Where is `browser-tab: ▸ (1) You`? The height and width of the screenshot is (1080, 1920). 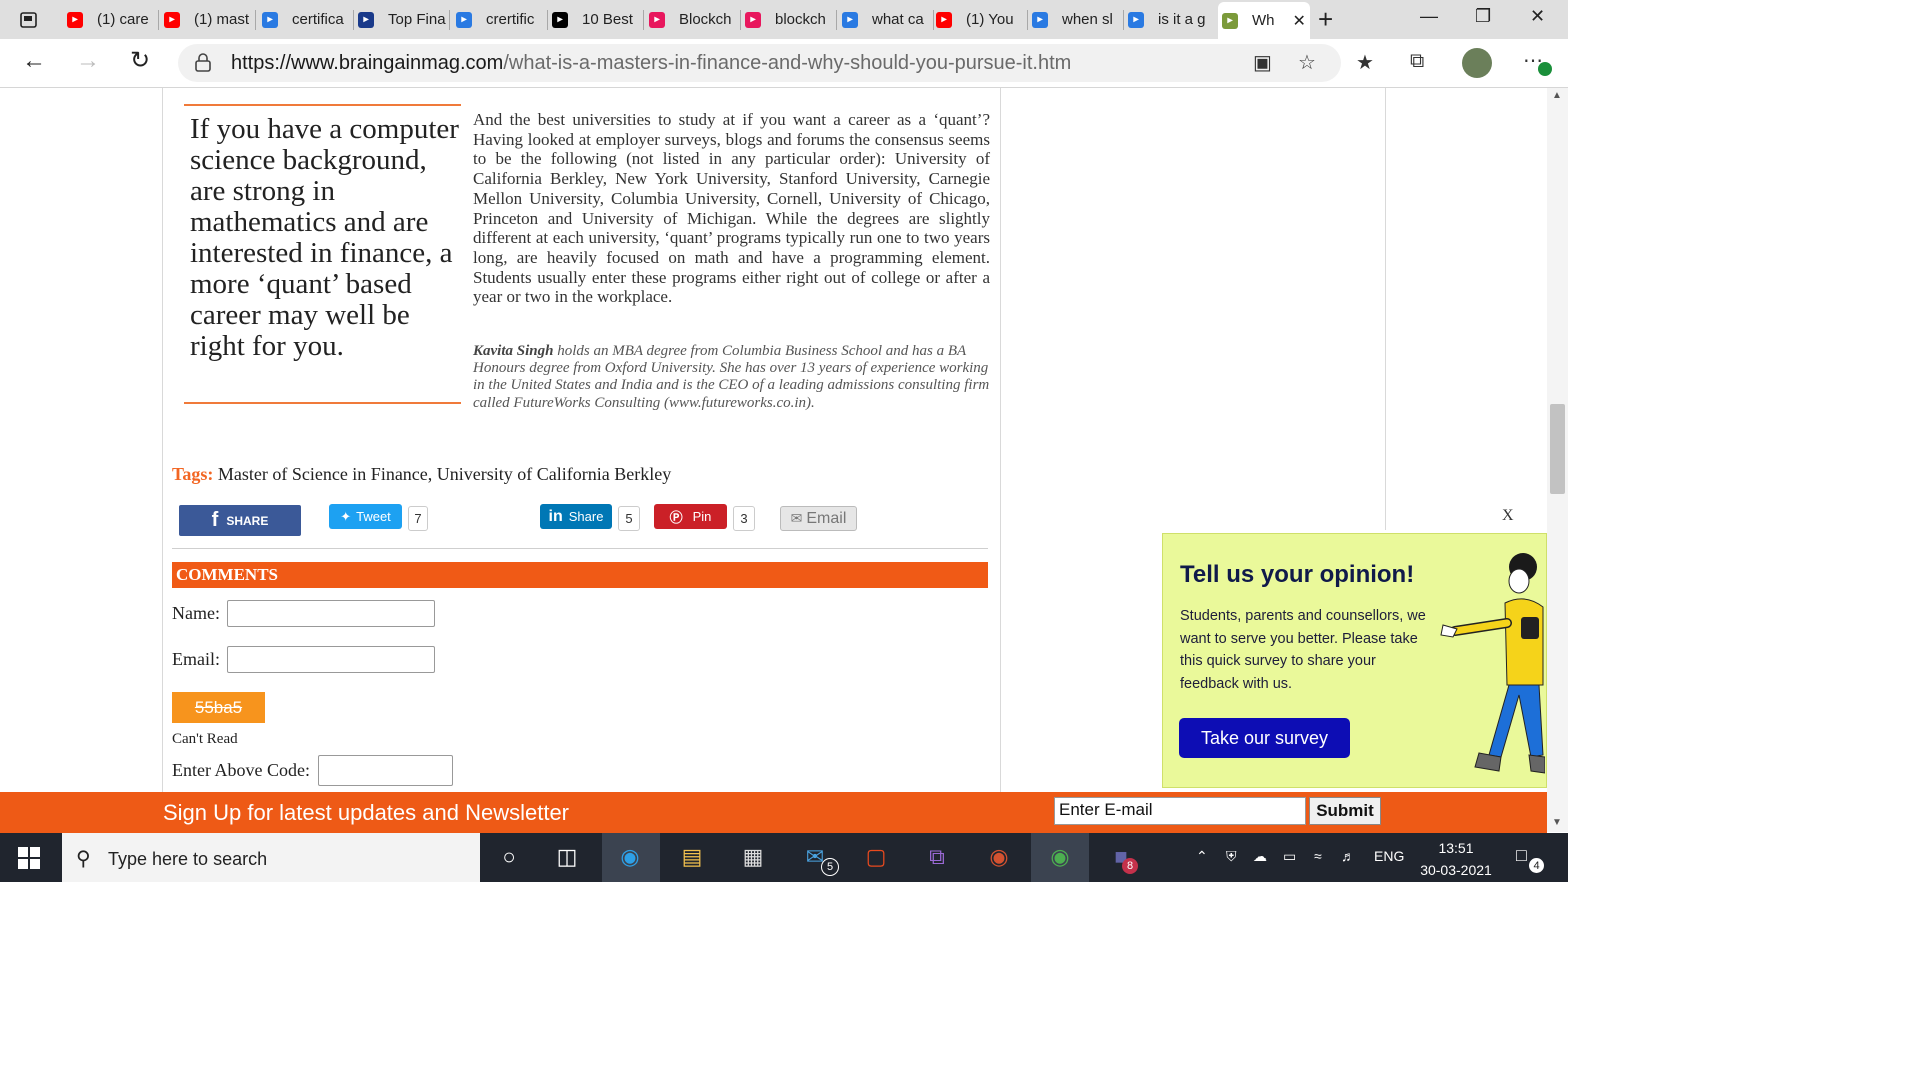
browser-tab: ▸ (1) You is located at coordinates (980, 19).